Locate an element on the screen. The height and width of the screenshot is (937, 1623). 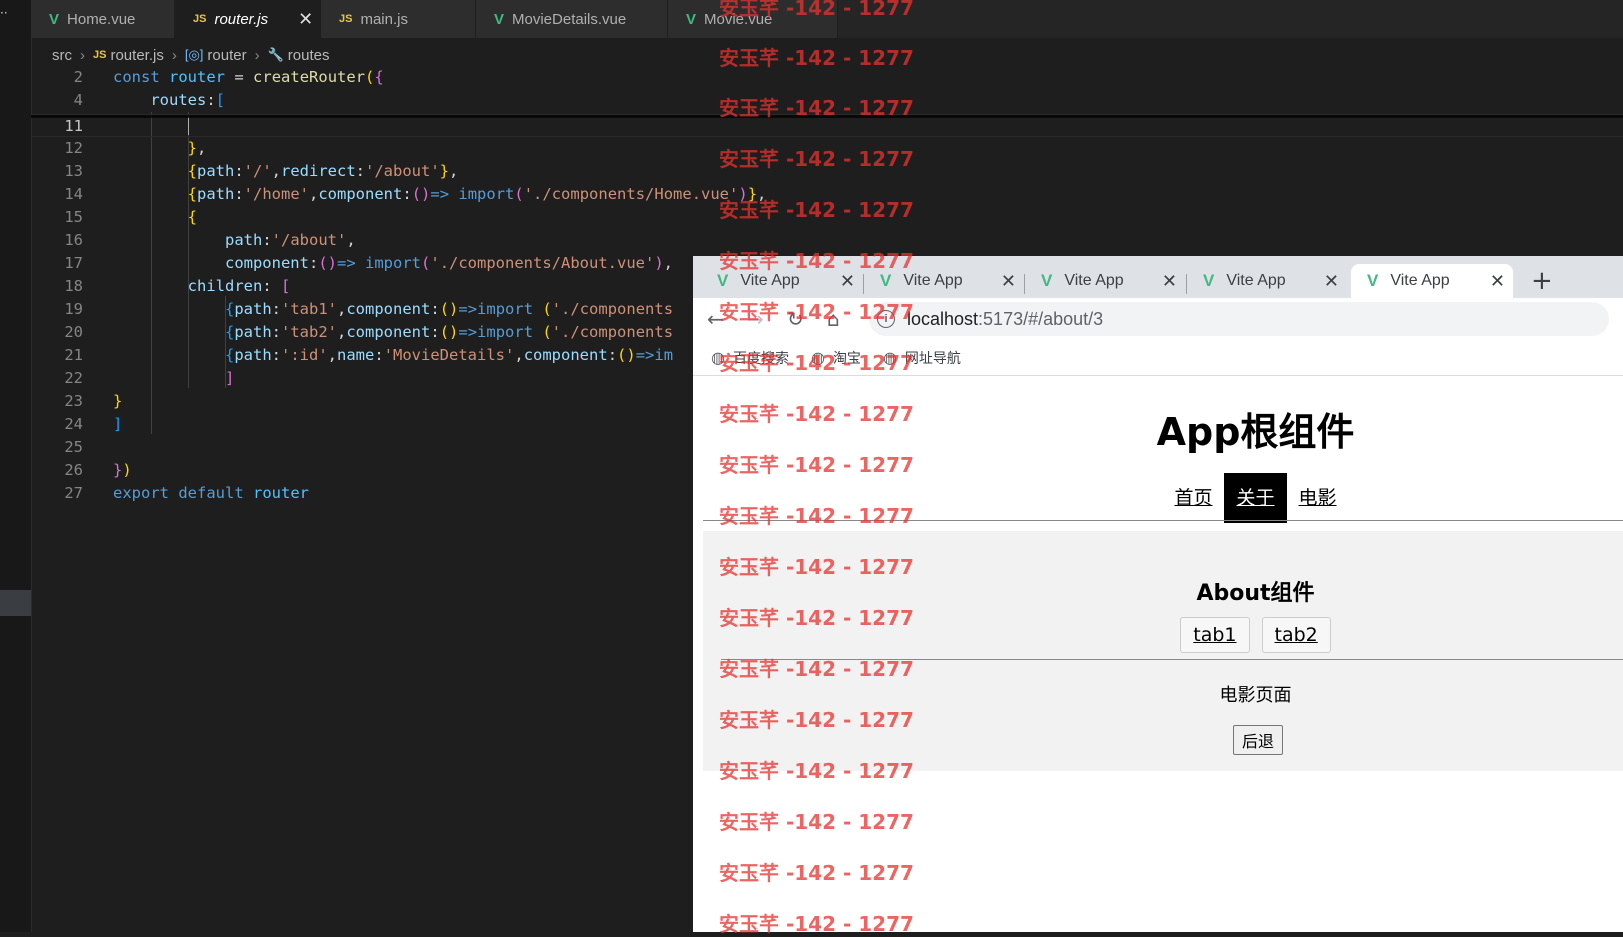
token: 'tab1' is located at coordinates (309, 309).